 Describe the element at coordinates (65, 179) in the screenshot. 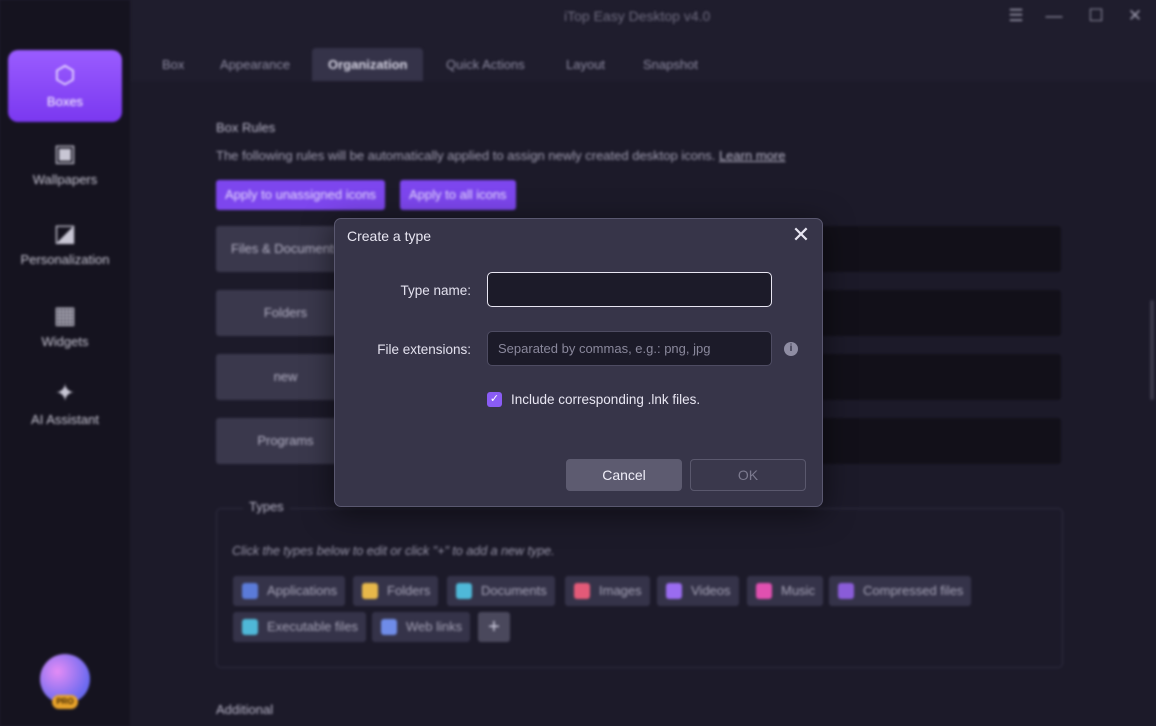

I see `sidebar-item-label: Wallpapers` at that location.